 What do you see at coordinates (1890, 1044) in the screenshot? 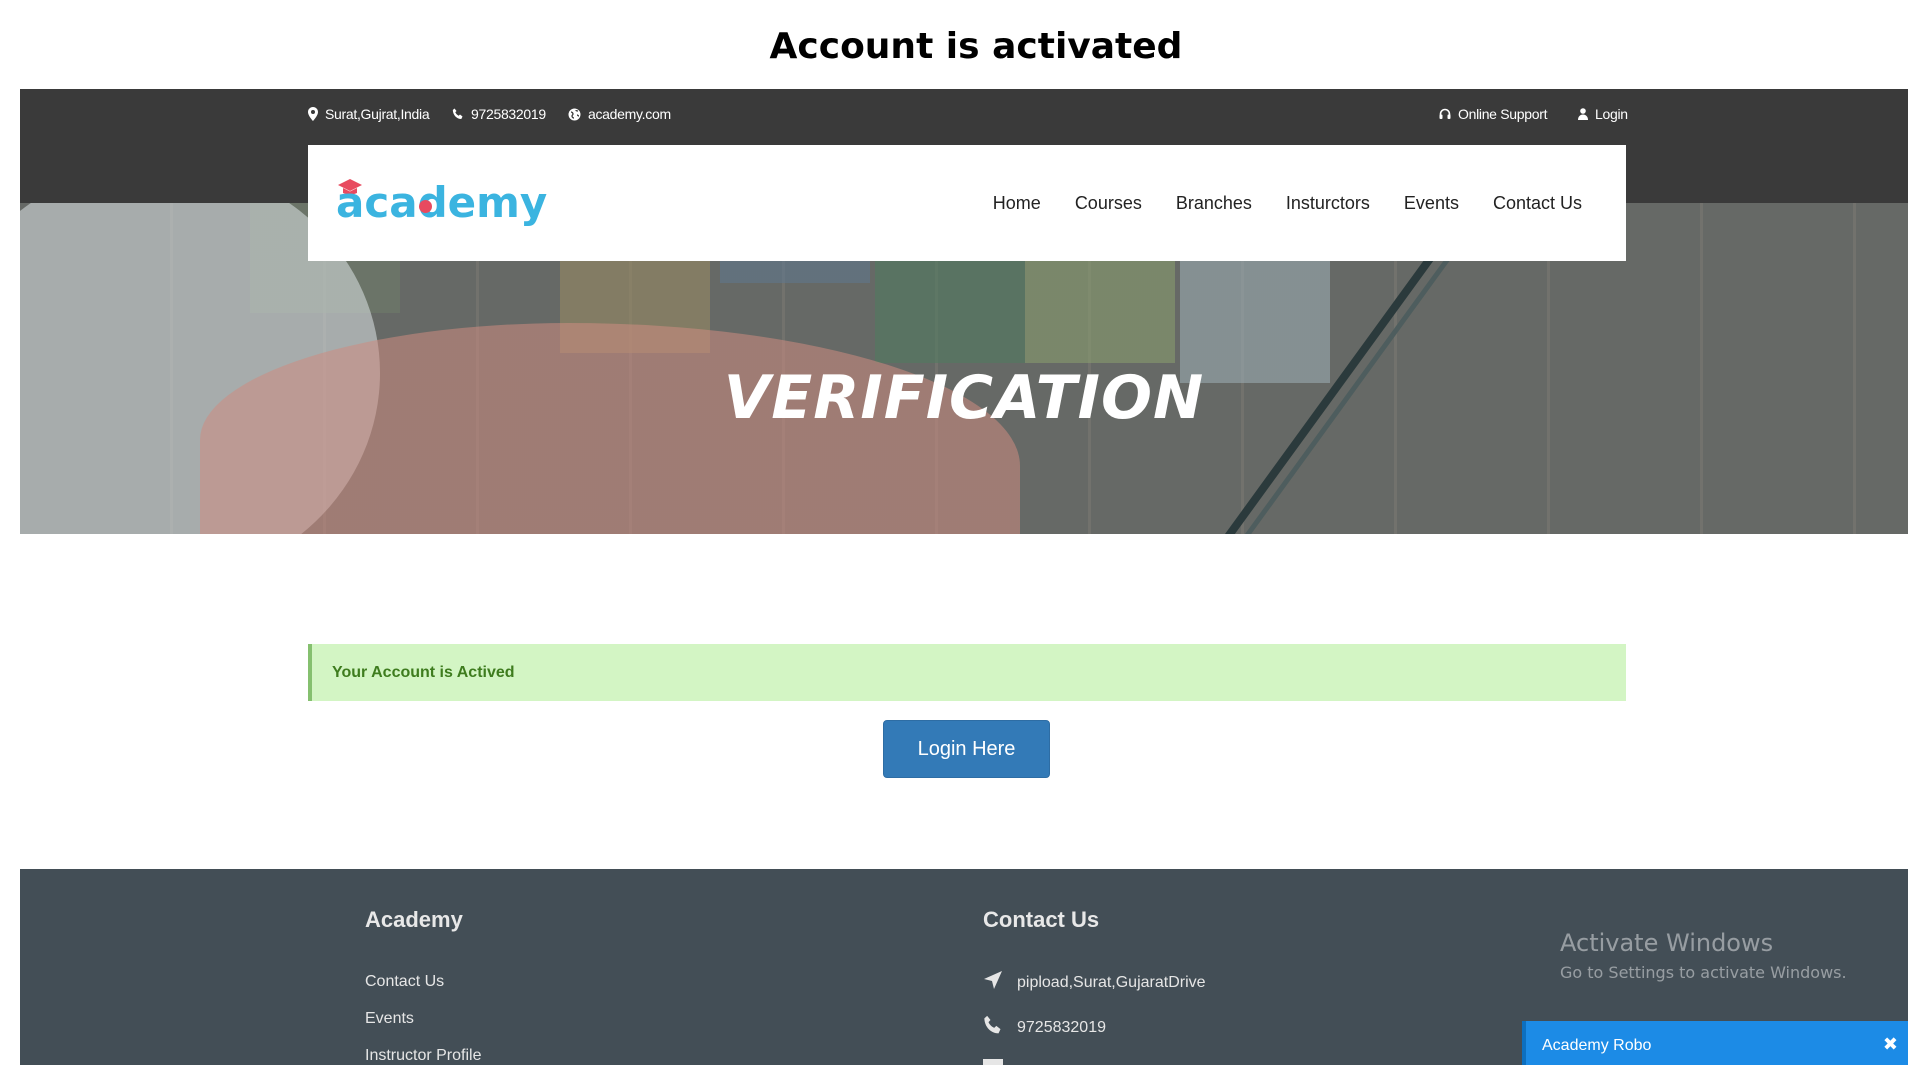
I see `close-icon: ✖` at bounding box center [1890, 1044].